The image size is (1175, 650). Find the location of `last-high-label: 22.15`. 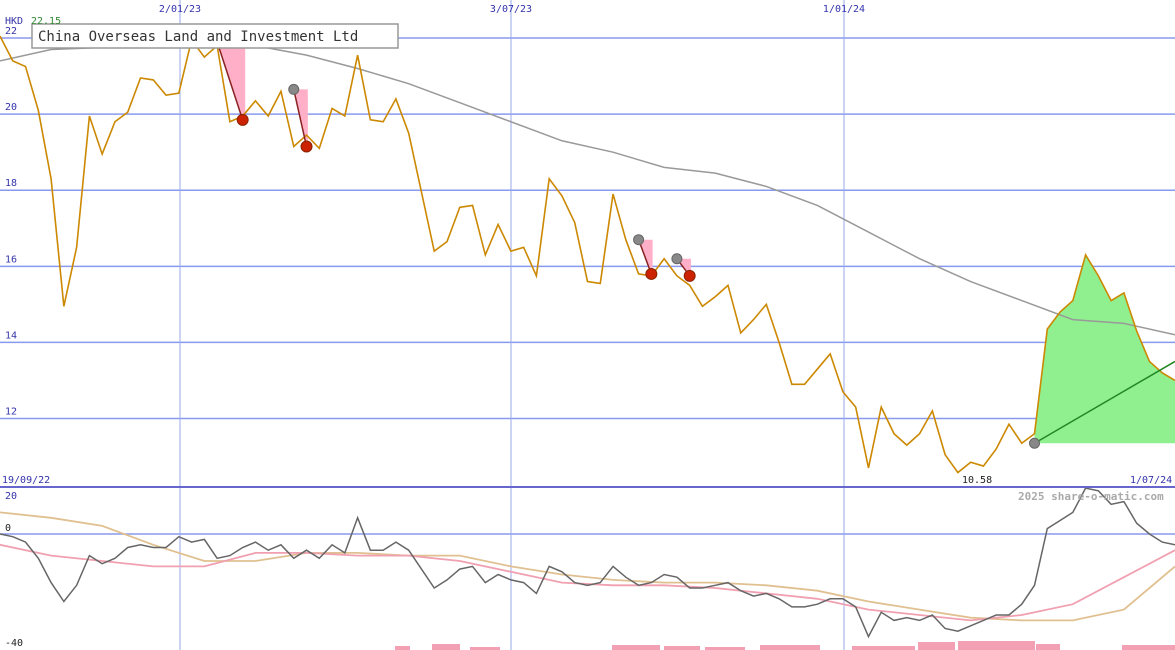

last-high-label: 22.15 is located at coordinates (46, 21).